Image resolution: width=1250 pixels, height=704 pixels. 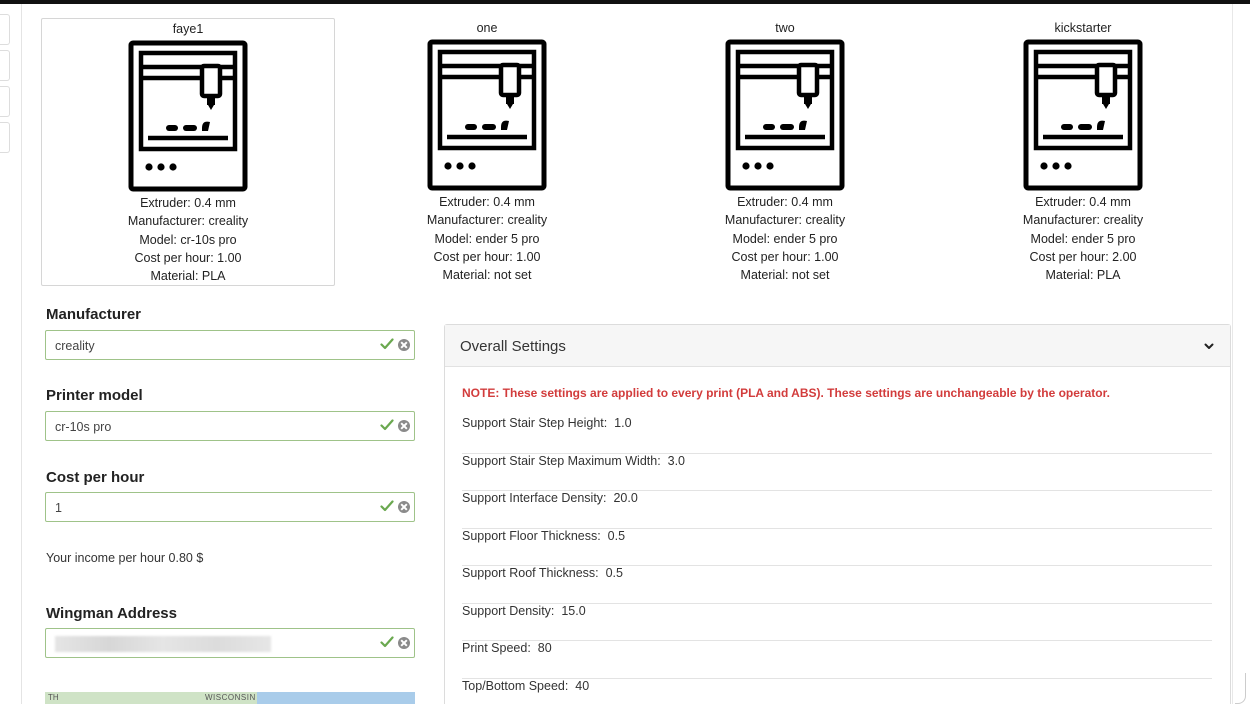 I want to click on printer-model: Model: cr-10s pro, so click(x=188, y=239).